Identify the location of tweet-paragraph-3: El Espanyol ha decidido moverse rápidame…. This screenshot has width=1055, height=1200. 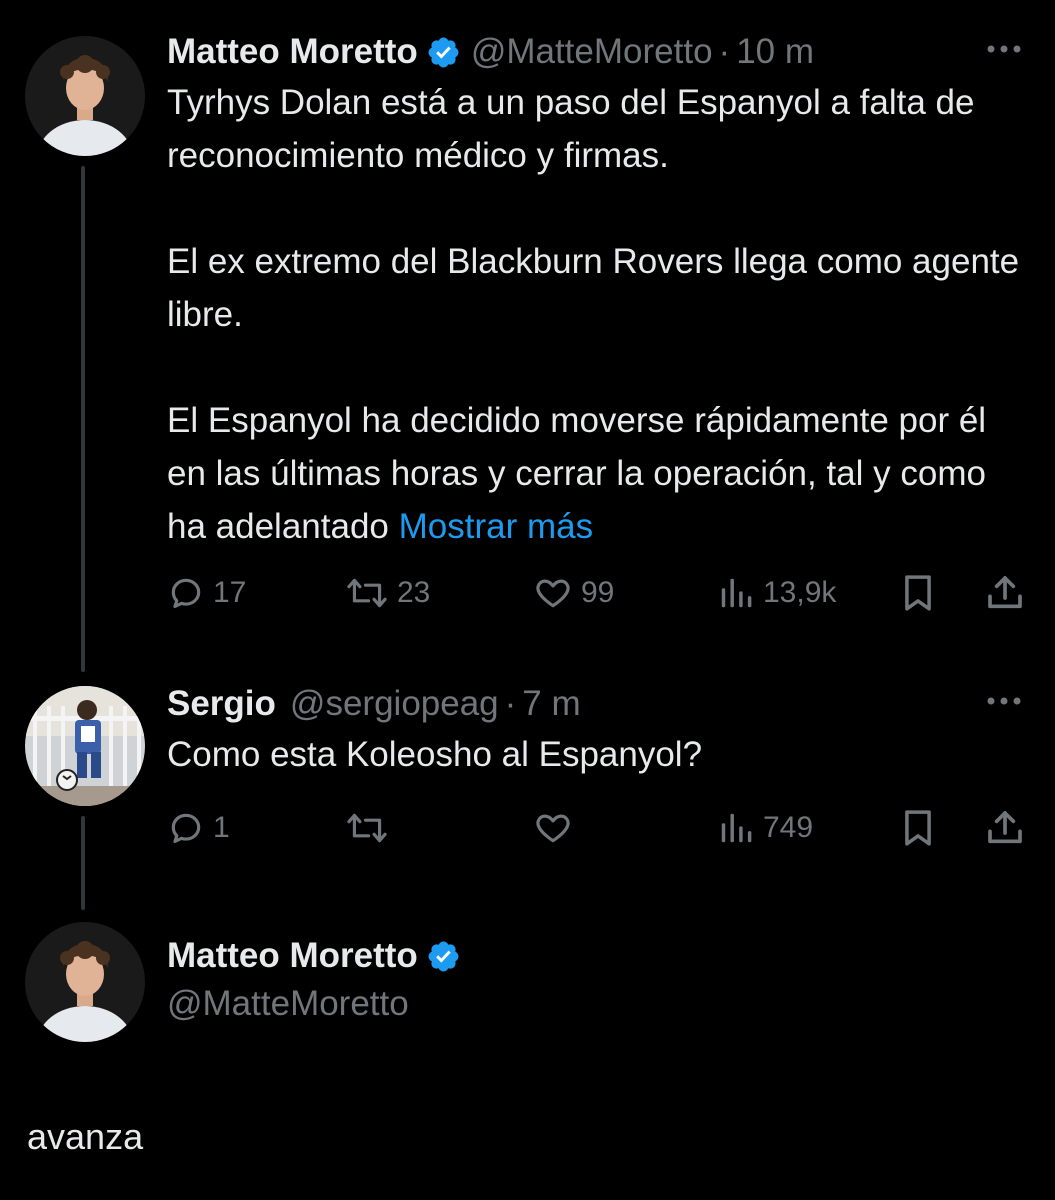
(596, 473).